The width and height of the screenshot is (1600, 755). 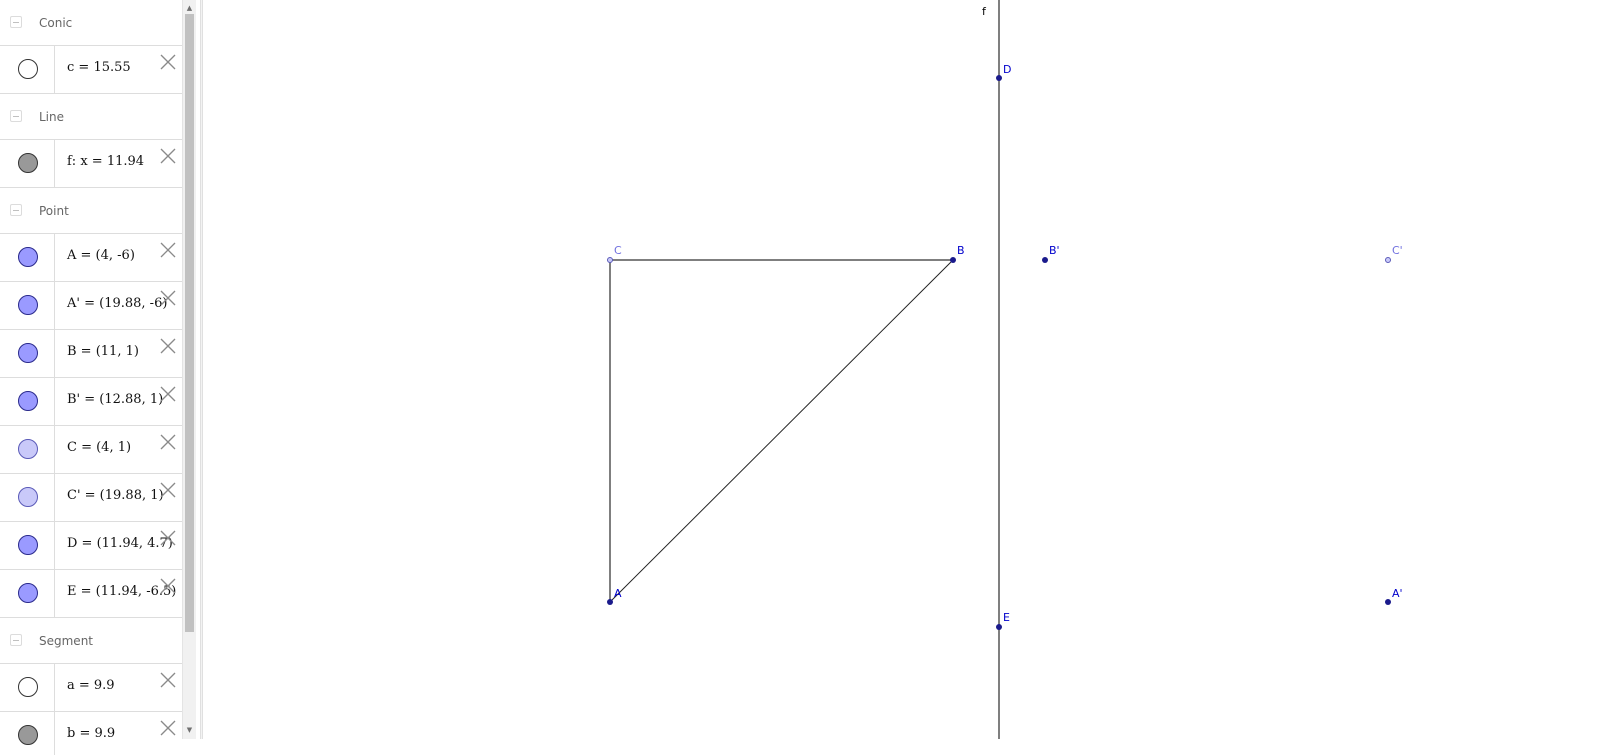 What do you see at coordinates (618, 250) in the screenshot?
I see `point-c-label: C` at bounding box center [618, 250].